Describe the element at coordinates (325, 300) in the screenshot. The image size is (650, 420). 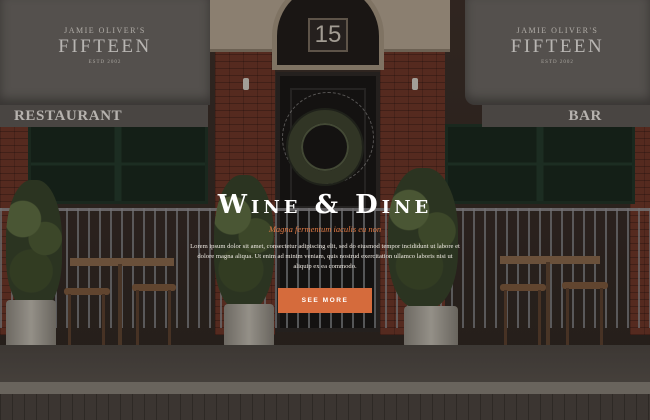
I see `see-more-button: SEE MORE` at that location.